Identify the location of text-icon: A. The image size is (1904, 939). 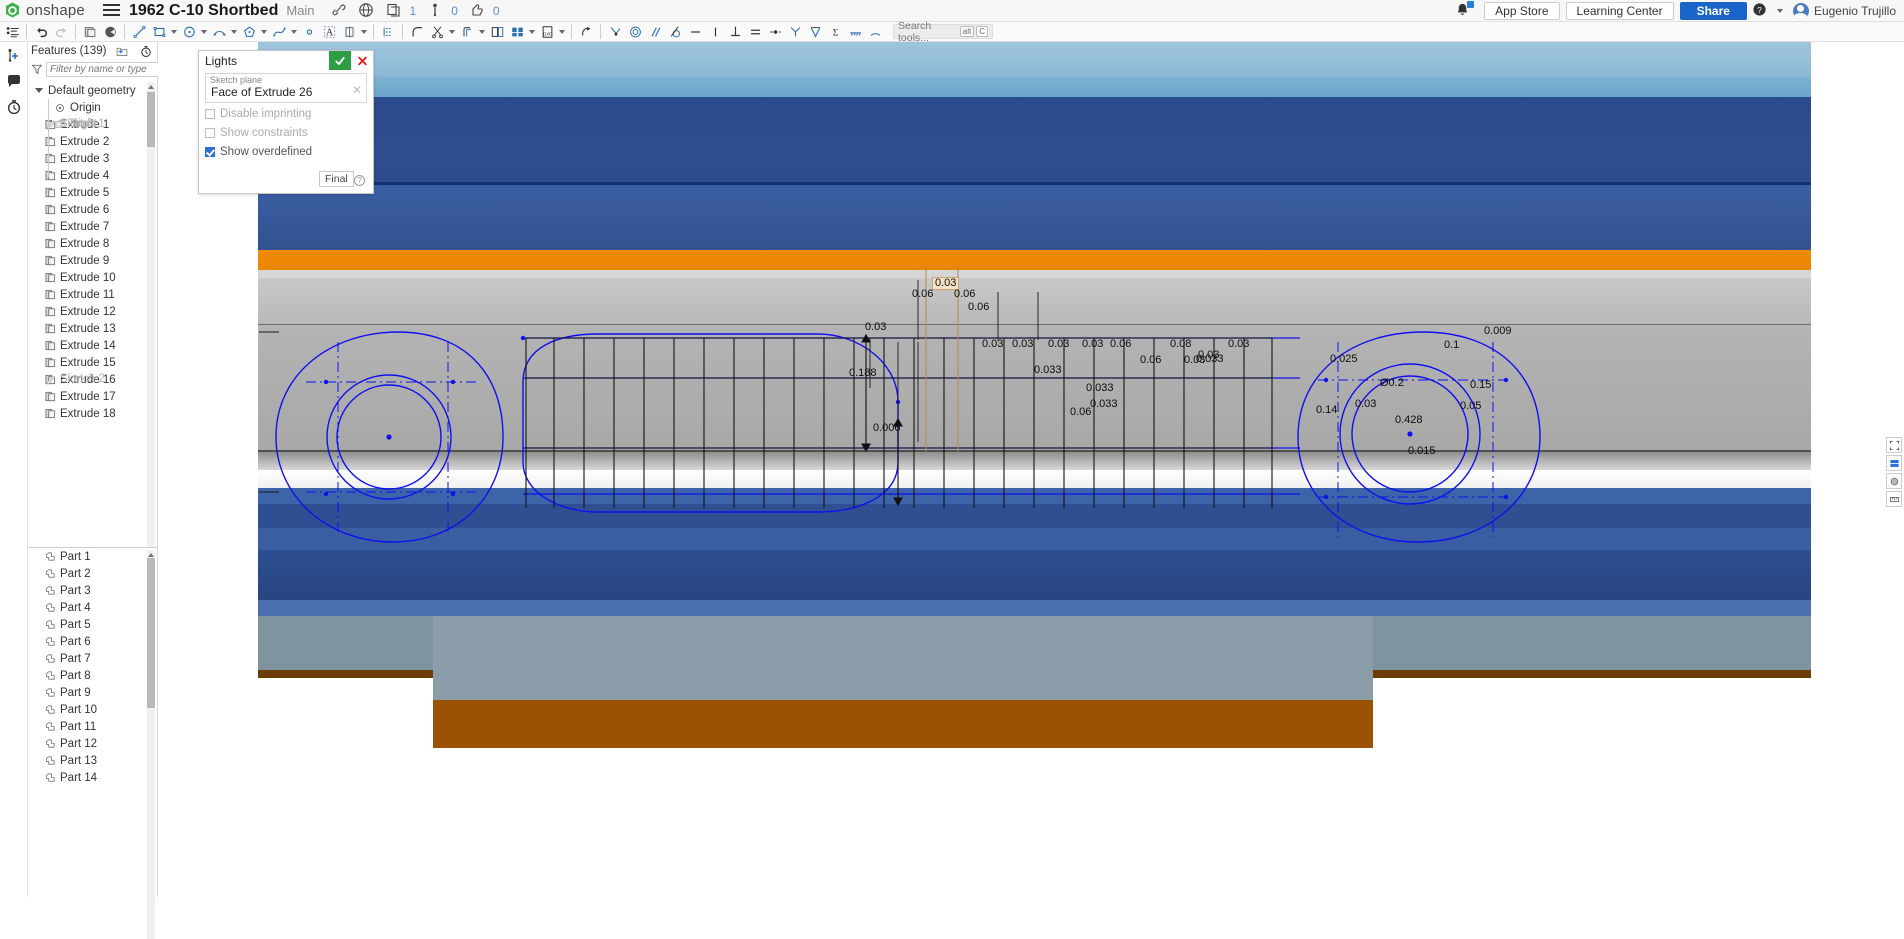
(329, 32).